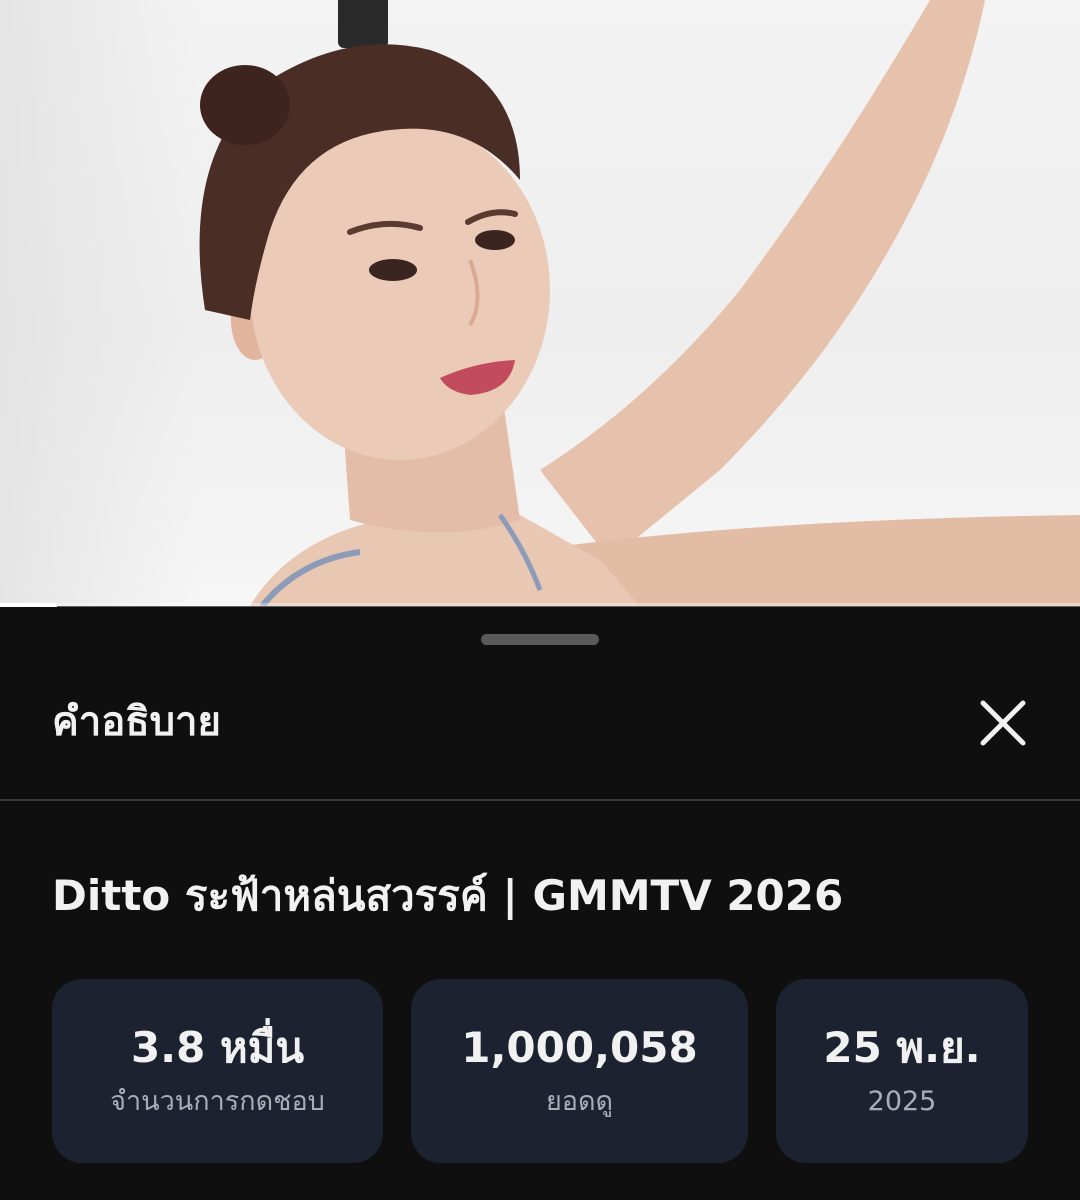 The height and width of the screenshot is (1200, 1080). What do you see at coordinates (217, 1047) in the screenshot?
I see `likes-count: 3.8 หมื่น` at bounding box center [217, 1047].